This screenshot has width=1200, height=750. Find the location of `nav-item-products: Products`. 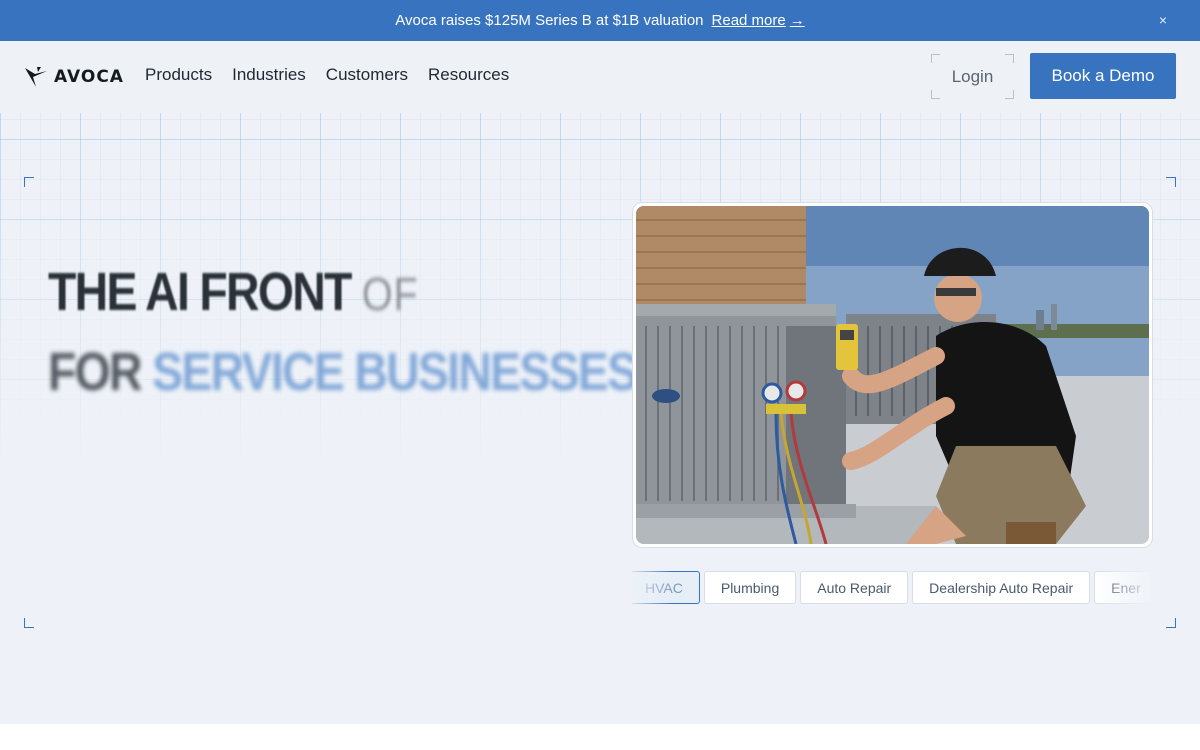

nav-item-products: Products is located at coordinates (178, 75).